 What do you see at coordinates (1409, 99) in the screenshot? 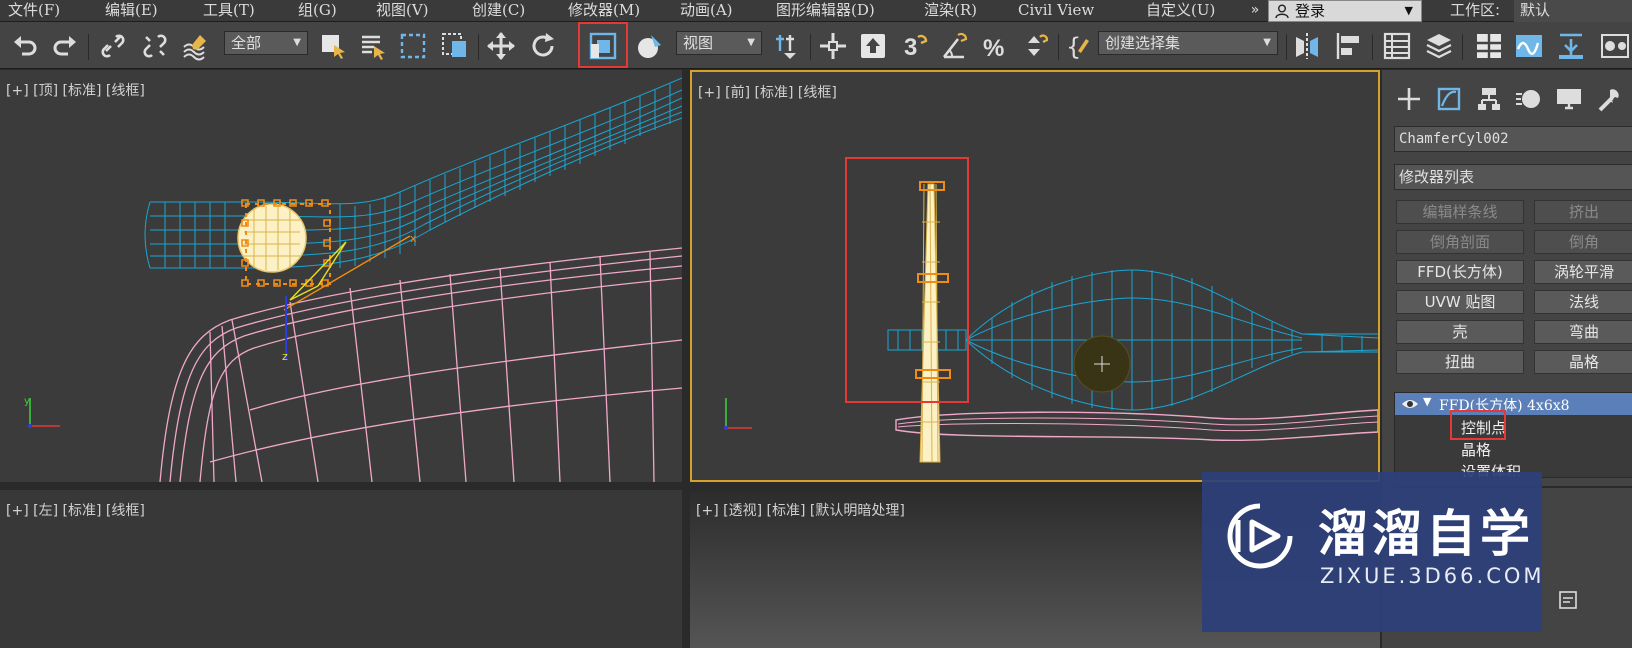
I see `create-tab-icon` at bounding box center [1409, 99].